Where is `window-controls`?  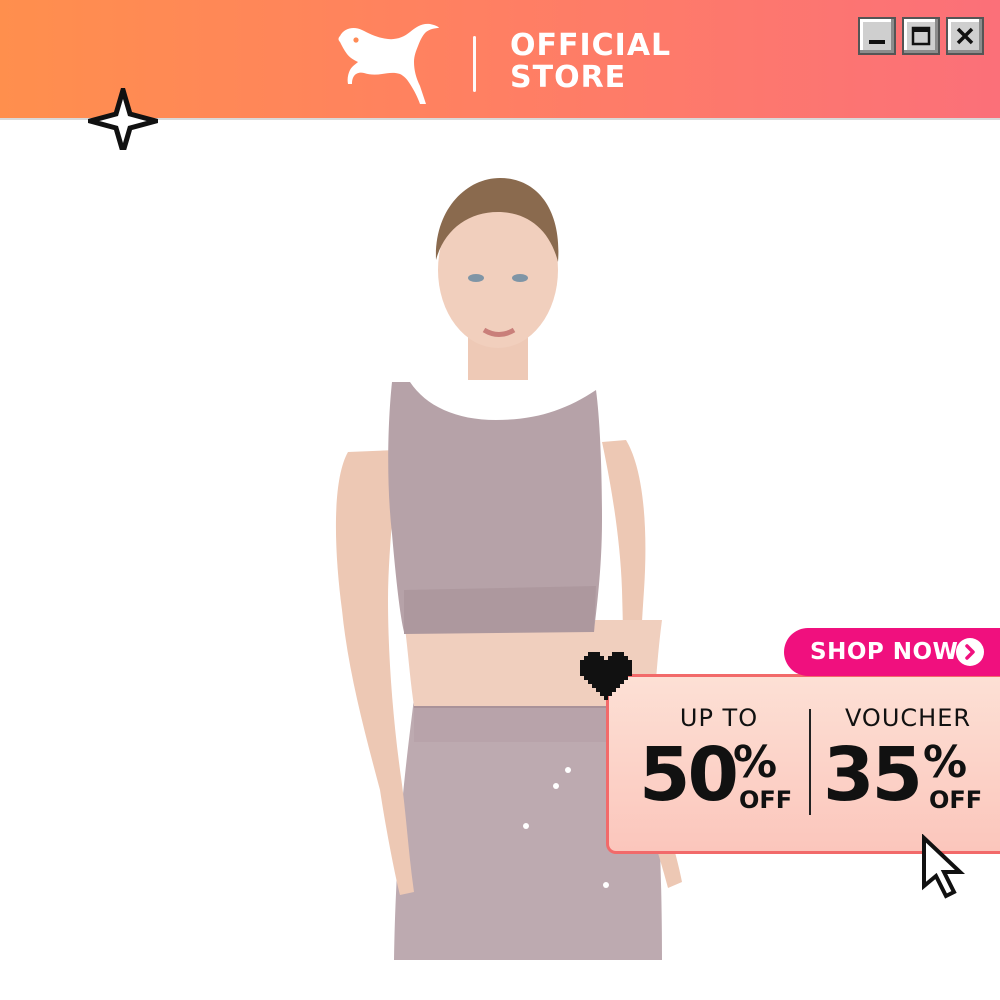 window-controls is located at coordinates (921, 36).